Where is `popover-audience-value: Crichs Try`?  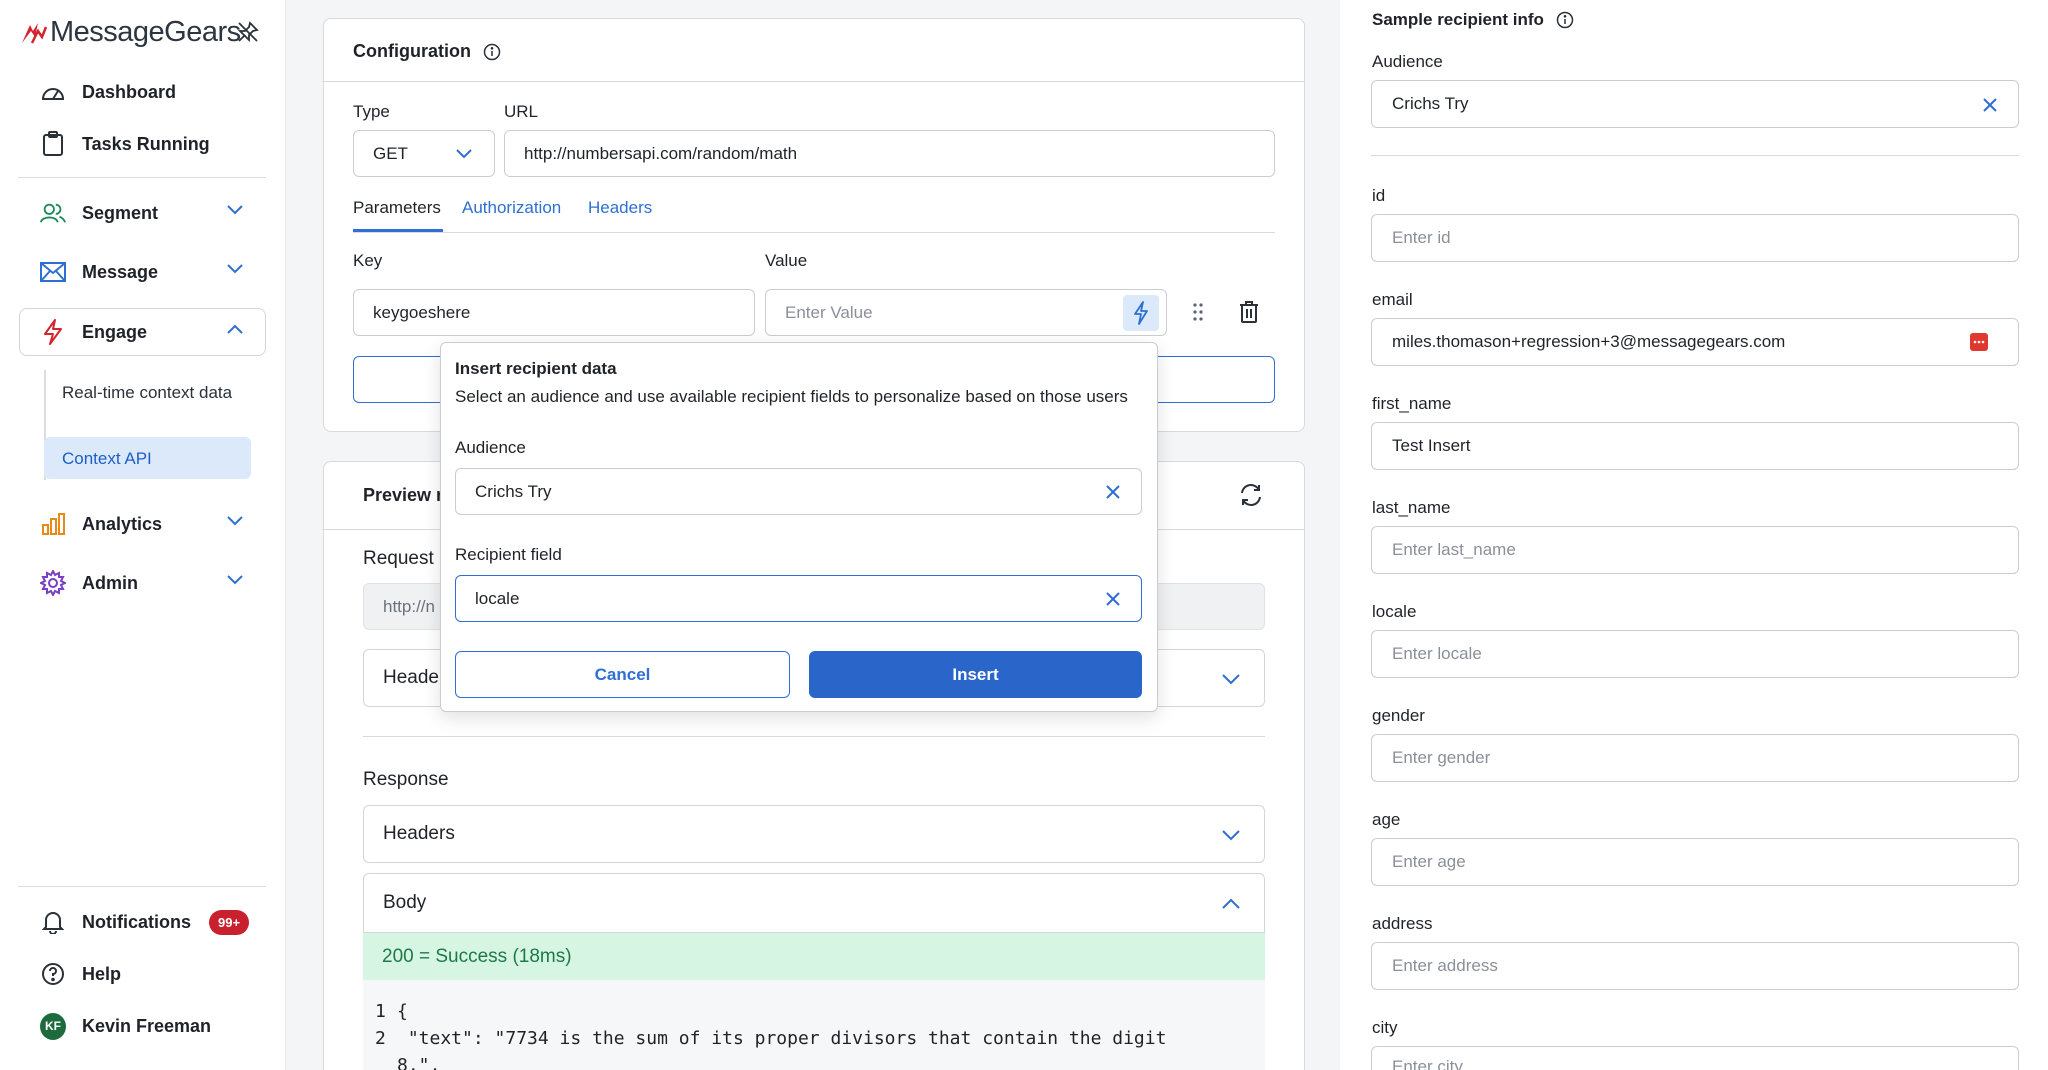 popover-audience-value: Crichs Try is located at coordinates (513, 491).